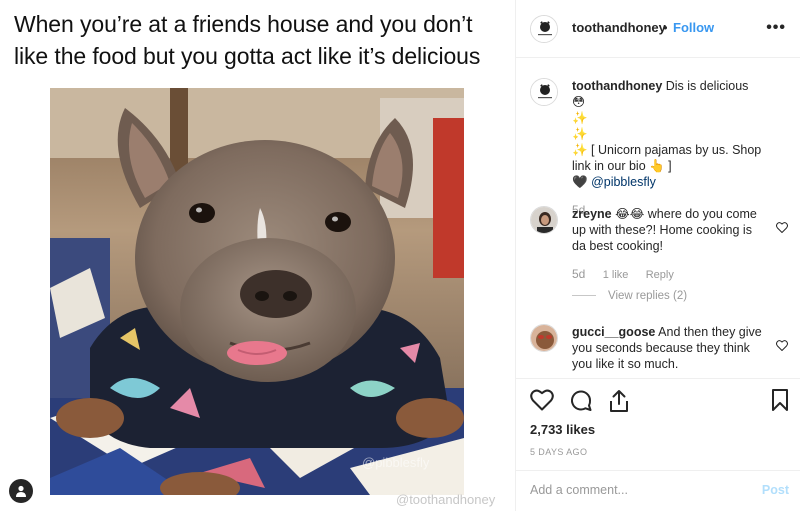  I want to click on comment-username: gucci__goose, so click(613, 332).